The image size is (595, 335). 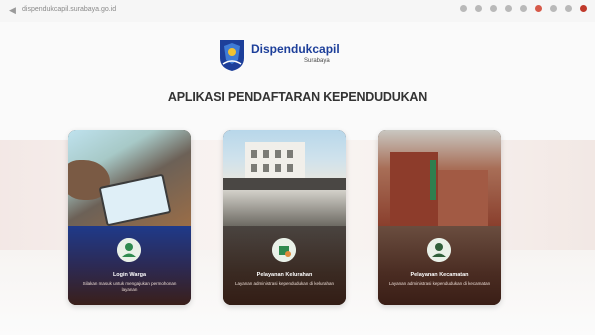 What do you see at coordinates (317, 61) in the screenshot?
I see `logo-subtitle: Surabaya` at bounding box center [317, 61].